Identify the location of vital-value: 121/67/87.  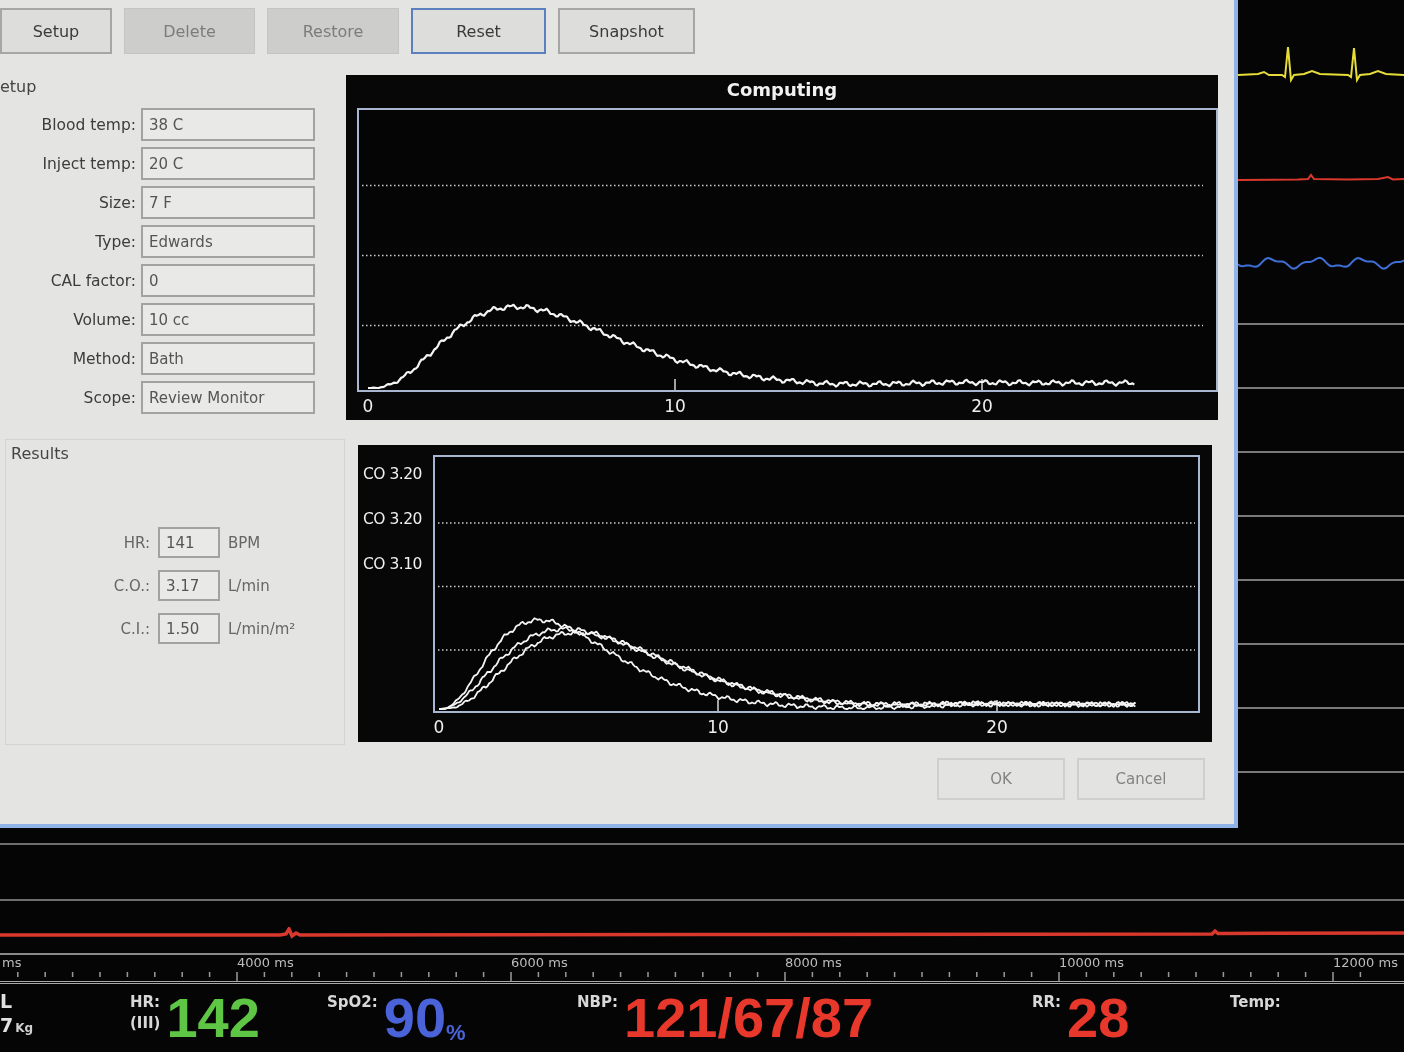
(749, 1018).